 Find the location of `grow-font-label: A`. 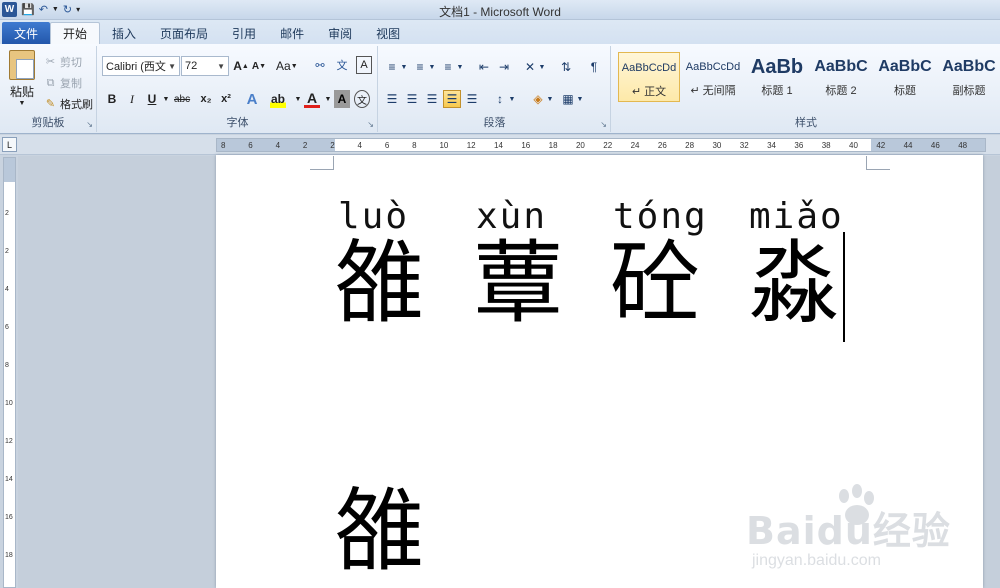

grow-font-label: A is located at coordinates (237, 66).